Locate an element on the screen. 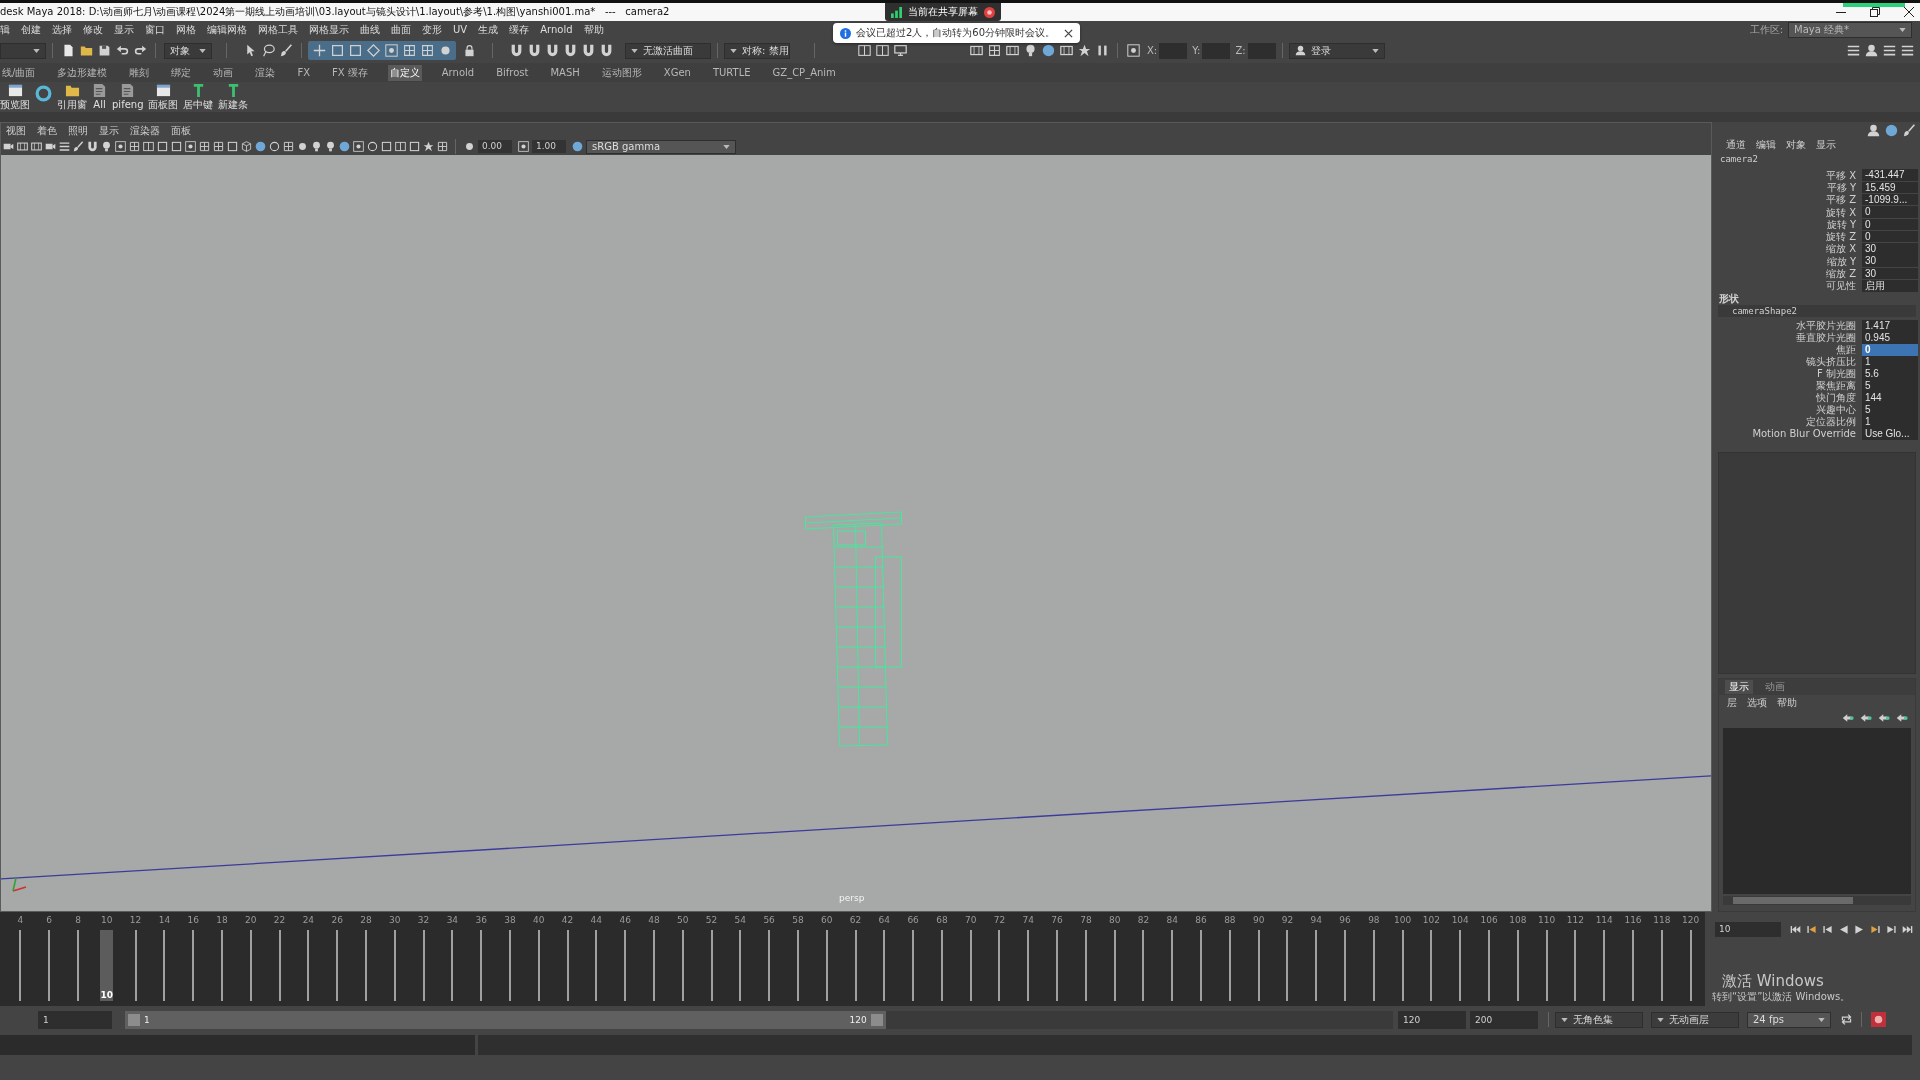 This screenshot has height=1080, width=1920. restore-icon is located at coordinates (1875, 12).